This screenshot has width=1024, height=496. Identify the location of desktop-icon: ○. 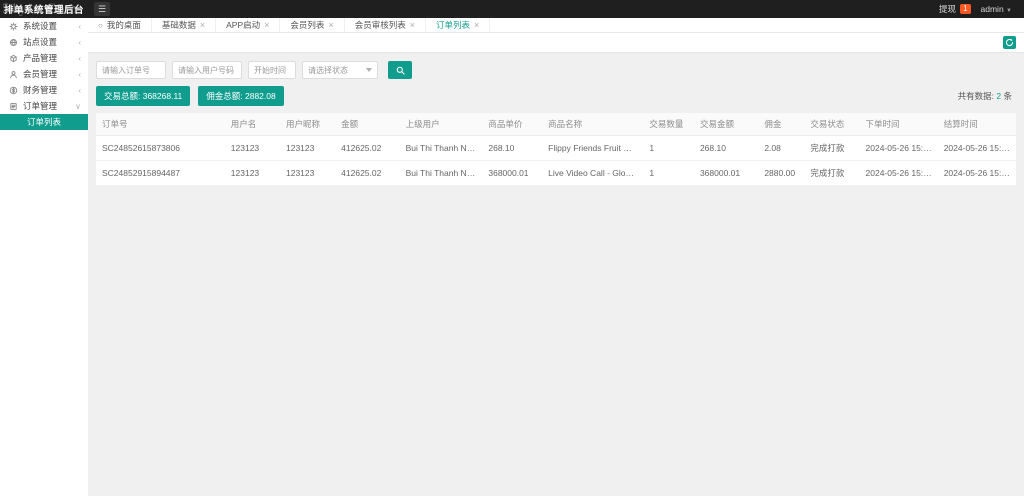
(100, 25).